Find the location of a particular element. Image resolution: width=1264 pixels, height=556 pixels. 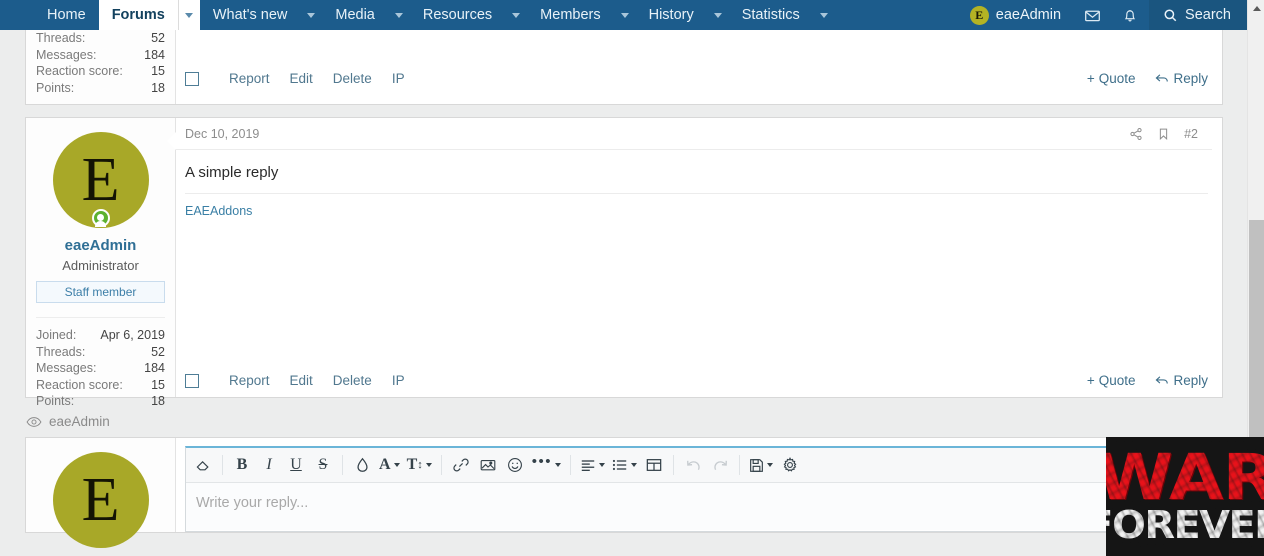

eye-icon is located at coordinates (34, 422).